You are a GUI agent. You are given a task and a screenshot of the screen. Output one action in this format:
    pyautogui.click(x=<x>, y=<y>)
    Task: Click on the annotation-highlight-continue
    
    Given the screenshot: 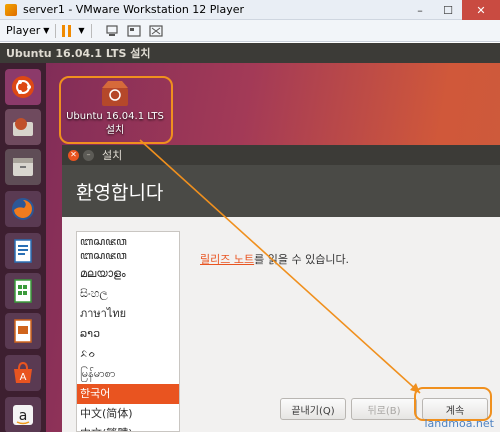 What is the action you would take?
    pyautogui.click(x=453, y=404)
    